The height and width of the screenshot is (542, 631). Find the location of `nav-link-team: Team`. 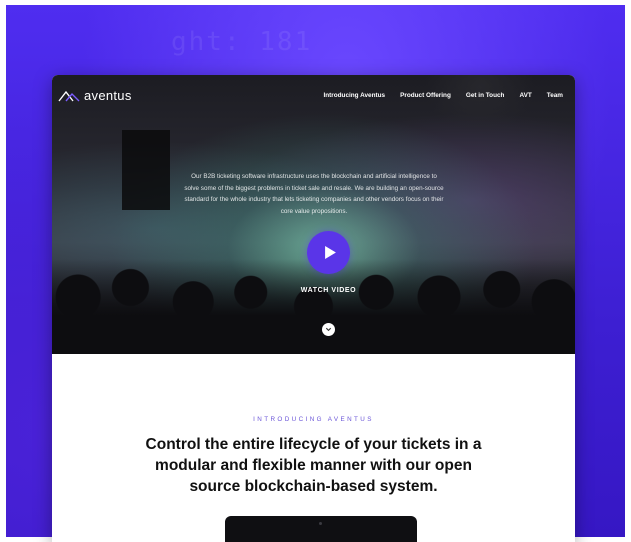

nav-link-team: Team is located at coordinates (555, 95).